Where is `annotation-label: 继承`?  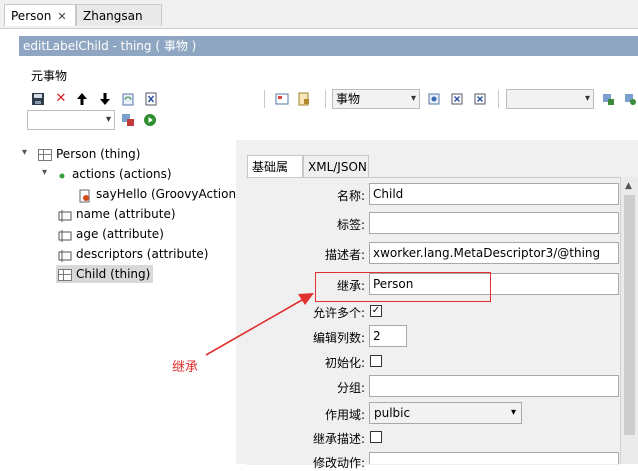
annotation-label: 继承 is located at coordinates (185, 367).